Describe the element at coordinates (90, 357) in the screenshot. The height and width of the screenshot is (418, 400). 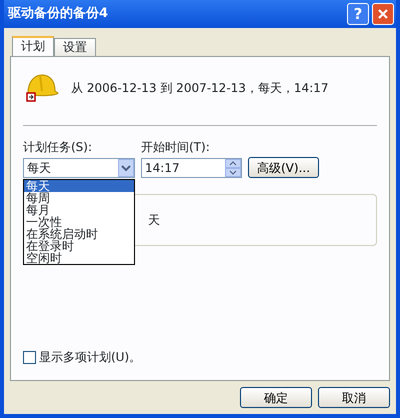
I see `show-multiple-schedules-label: 显示多项计划(U)。` at that location.